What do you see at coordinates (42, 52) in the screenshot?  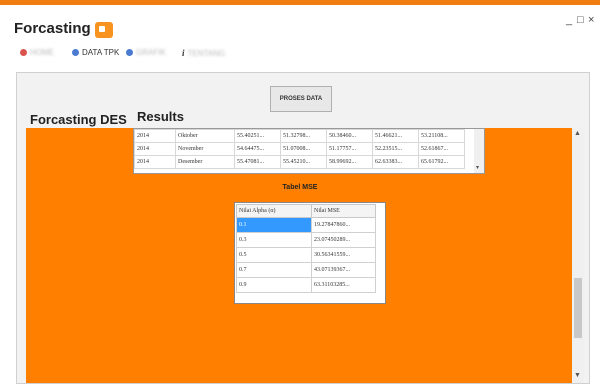 I see `menu-label-home: HOME` at bounding box center [42, 52].